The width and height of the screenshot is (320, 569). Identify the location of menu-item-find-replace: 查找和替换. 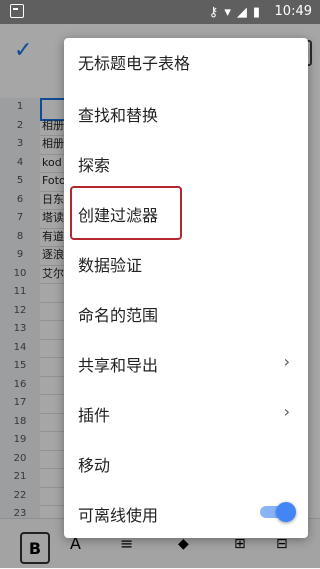
(186, 113).